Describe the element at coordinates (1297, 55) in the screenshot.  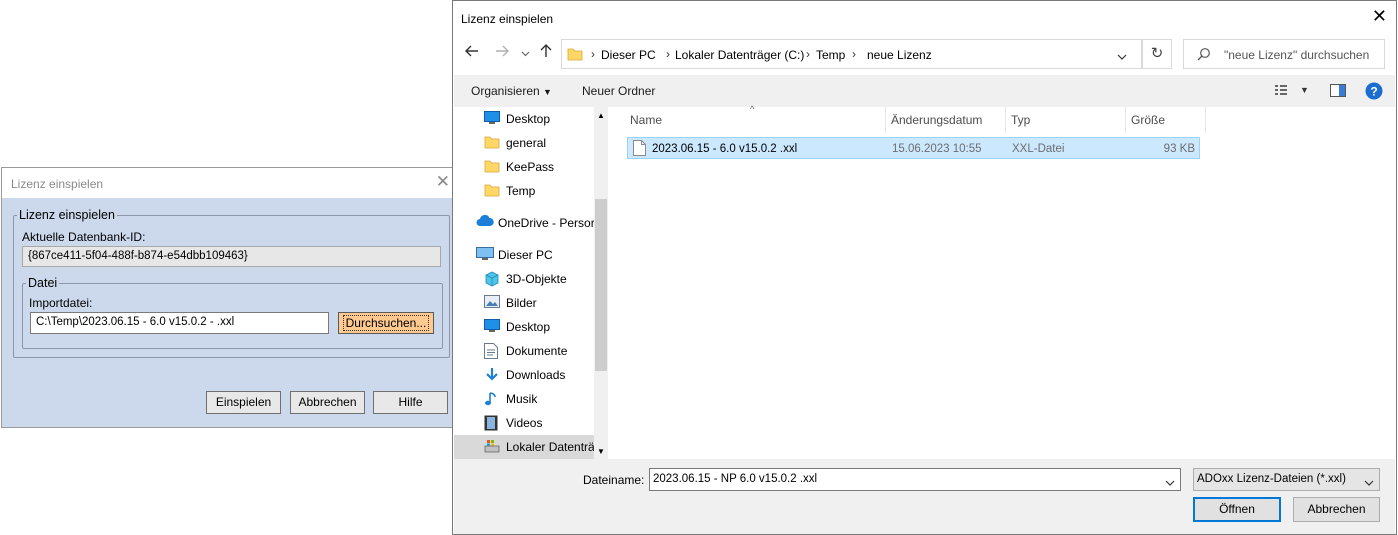
I see `search-placeholder: "neue Lizenz" durchsuchen` at that location.